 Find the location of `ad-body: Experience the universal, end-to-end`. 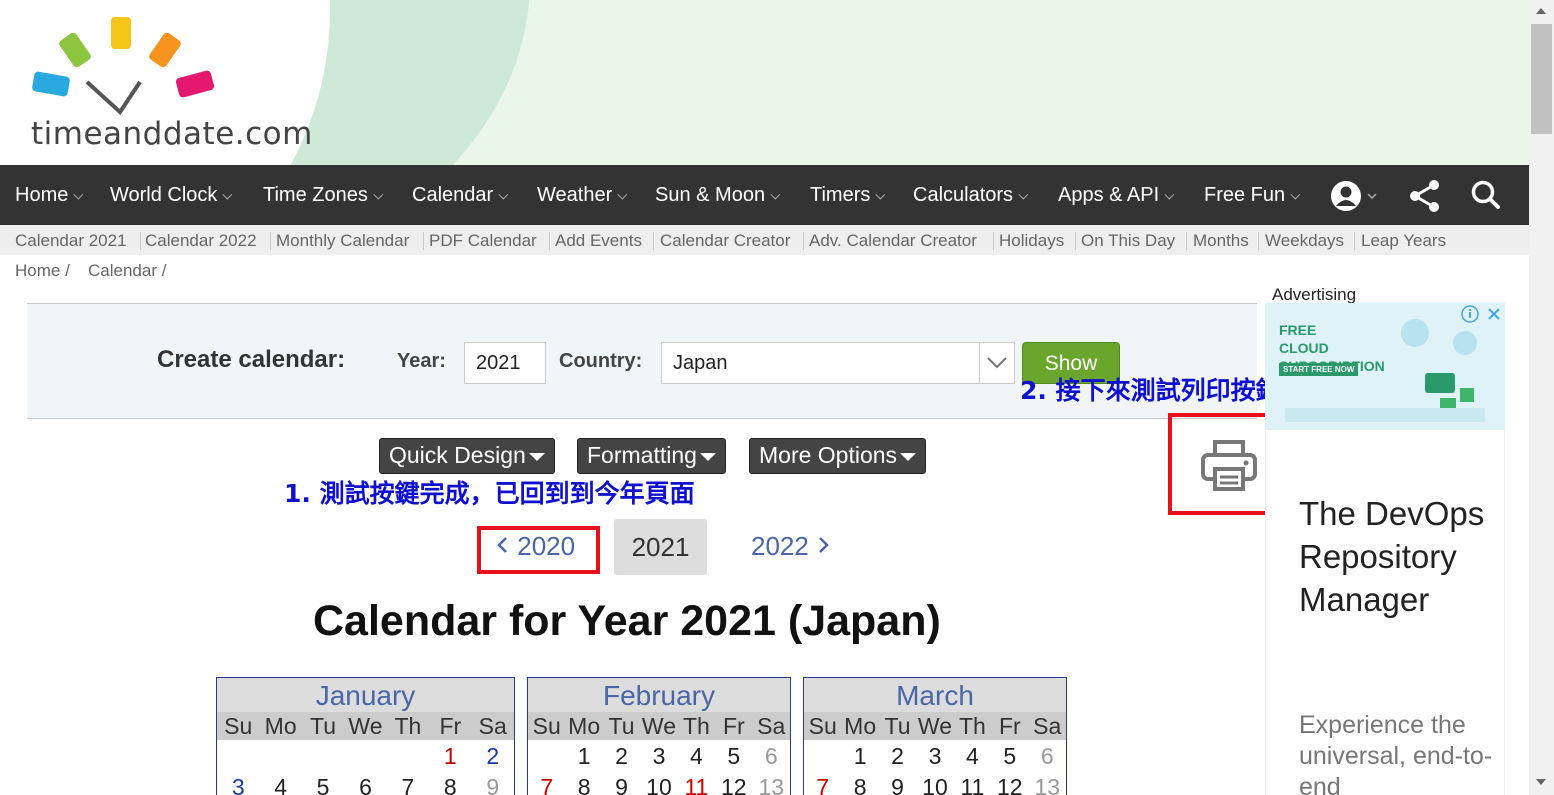

ad-body: Experience the universal, end-to-end is located at coordinates (1396, 753).